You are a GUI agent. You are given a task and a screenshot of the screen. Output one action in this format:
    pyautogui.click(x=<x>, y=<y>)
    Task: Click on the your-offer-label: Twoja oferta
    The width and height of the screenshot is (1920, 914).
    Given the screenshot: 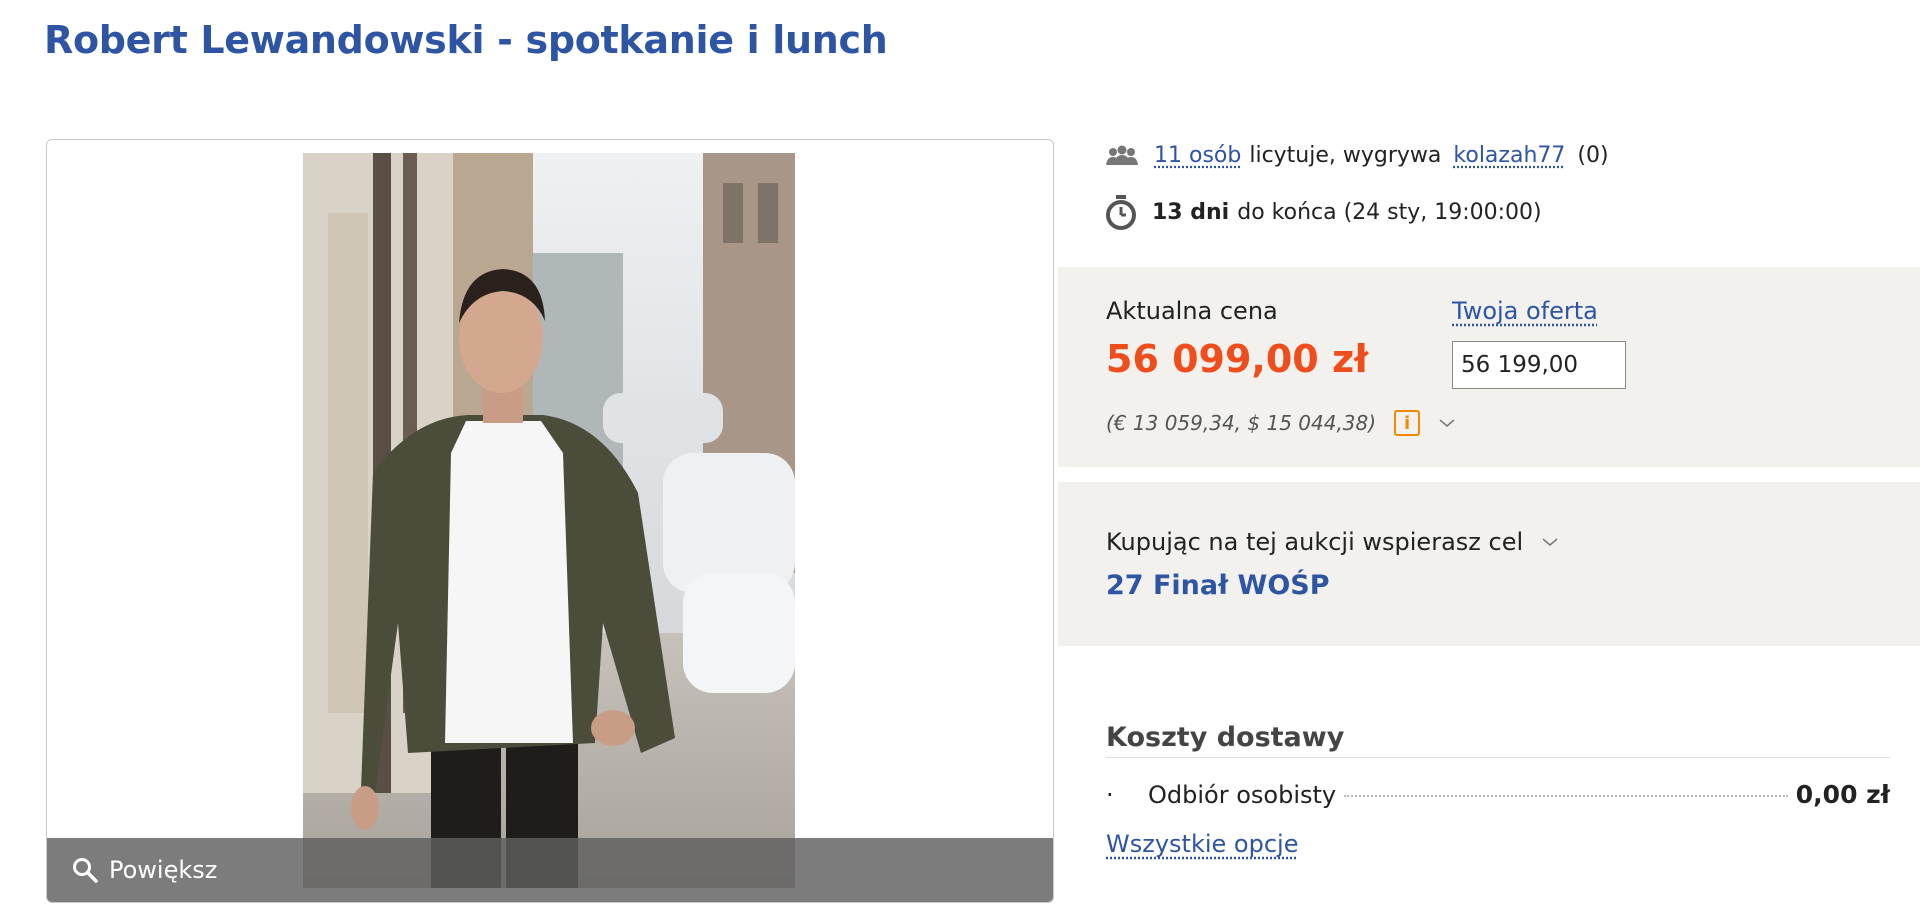 What is the action you would take?
    pyautogui.click(x=1525, y=311)
    